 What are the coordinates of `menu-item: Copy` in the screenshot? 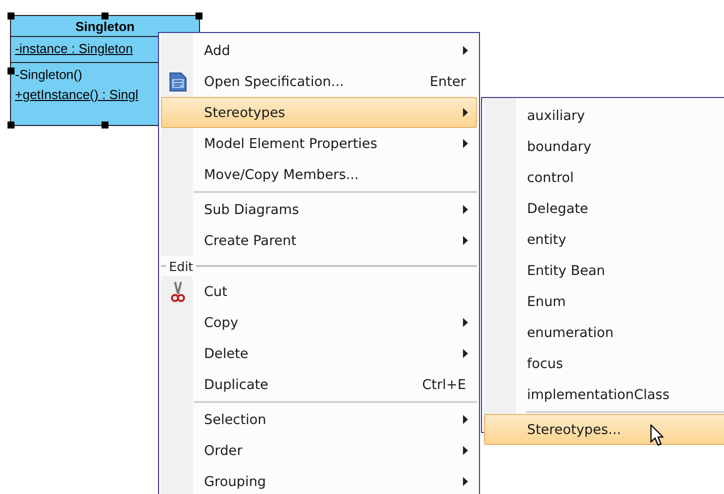 It's located at (319, 322).